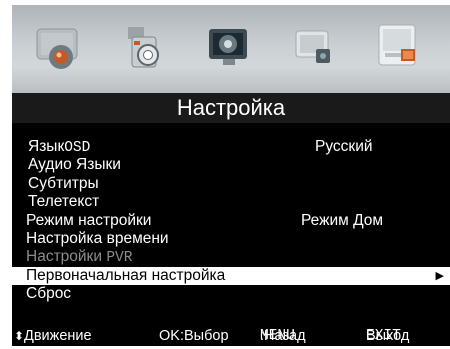  I want to click on menu-item-setup-mode: Режим настройки Режим Дом, so click(231, 221).